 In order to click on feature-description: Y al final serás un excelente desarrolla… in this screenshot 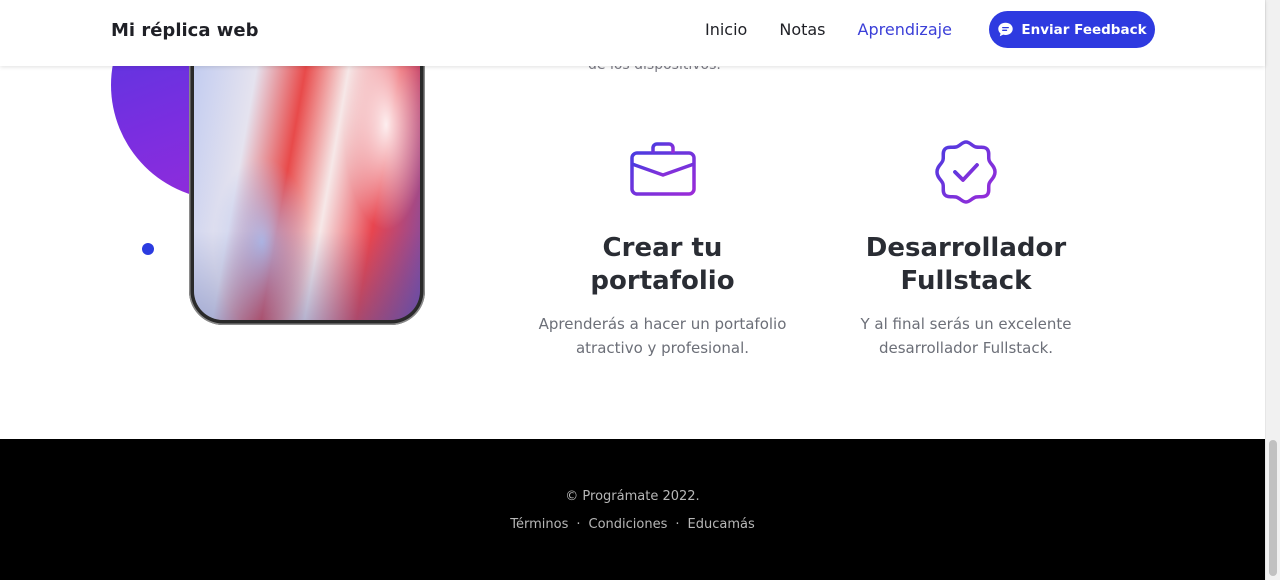, I will do `click(966, 336)`.